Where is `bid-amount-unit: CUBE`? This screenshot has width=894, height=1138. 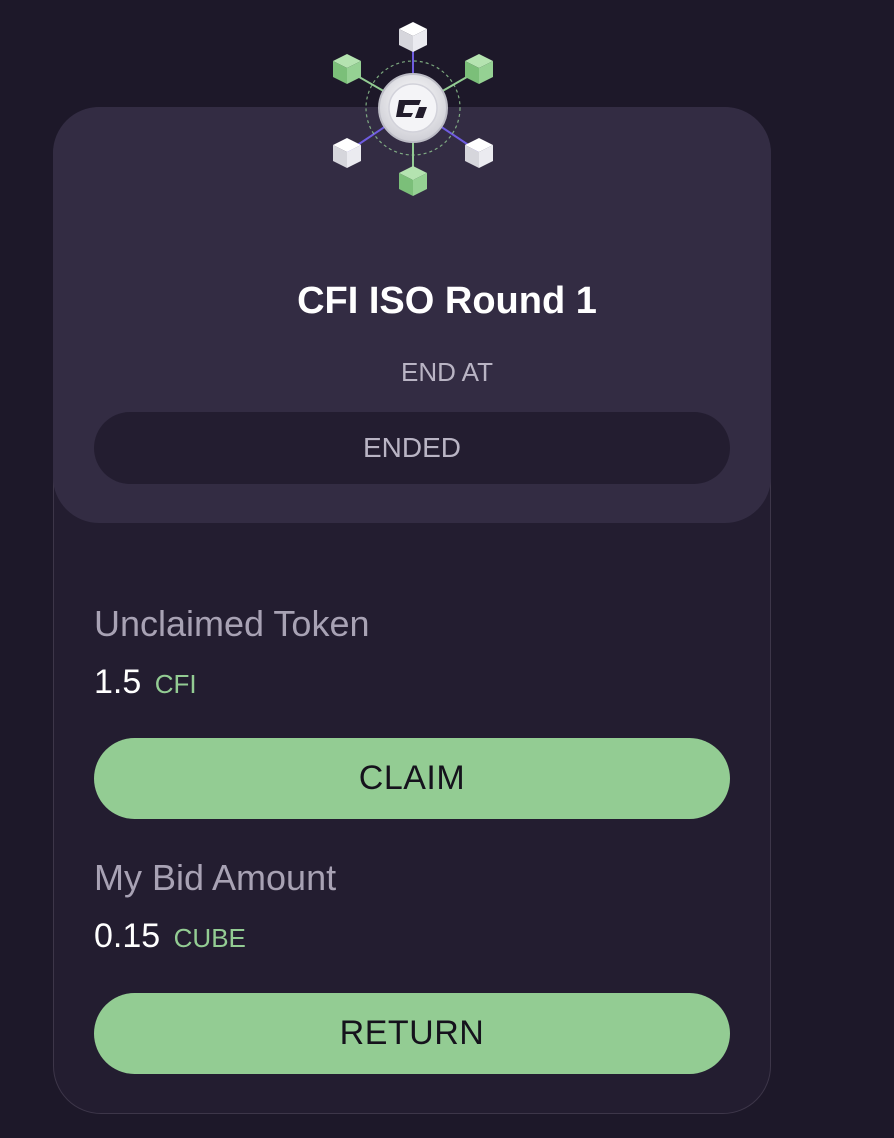 bid-amount-unit: CUBE is located at coordinates (209, 938).